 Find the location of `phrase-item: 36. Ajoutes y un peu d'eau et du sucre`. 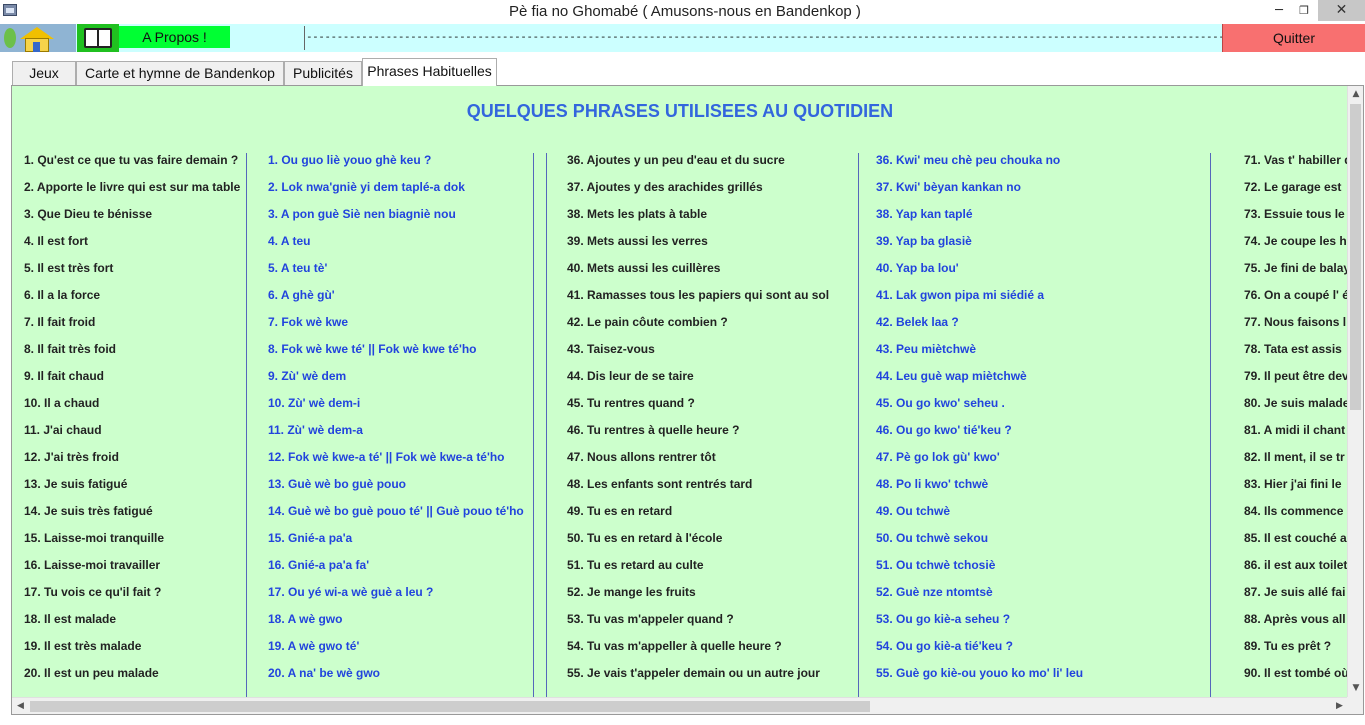

phrase-item: 36. Ajoutes y un peu d'eau et du sucre is located at coordinates (676, 160).